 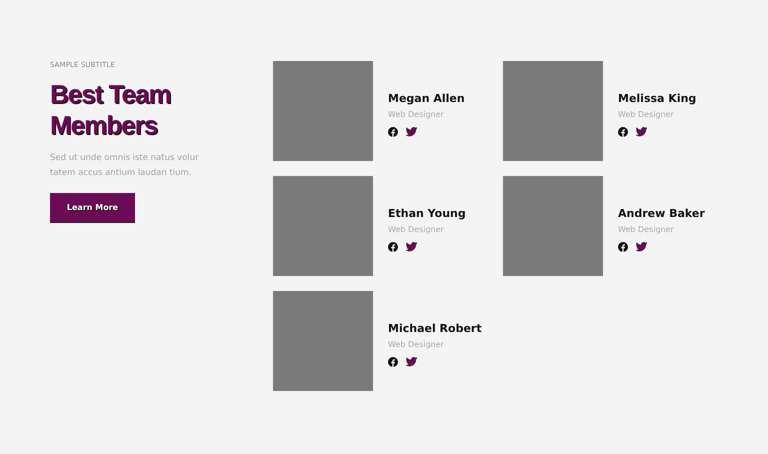 What do you see at coordinates (426, 98) in the screenshot?
I see `member-name: Megan Allen` at bounding box center [426, 98].